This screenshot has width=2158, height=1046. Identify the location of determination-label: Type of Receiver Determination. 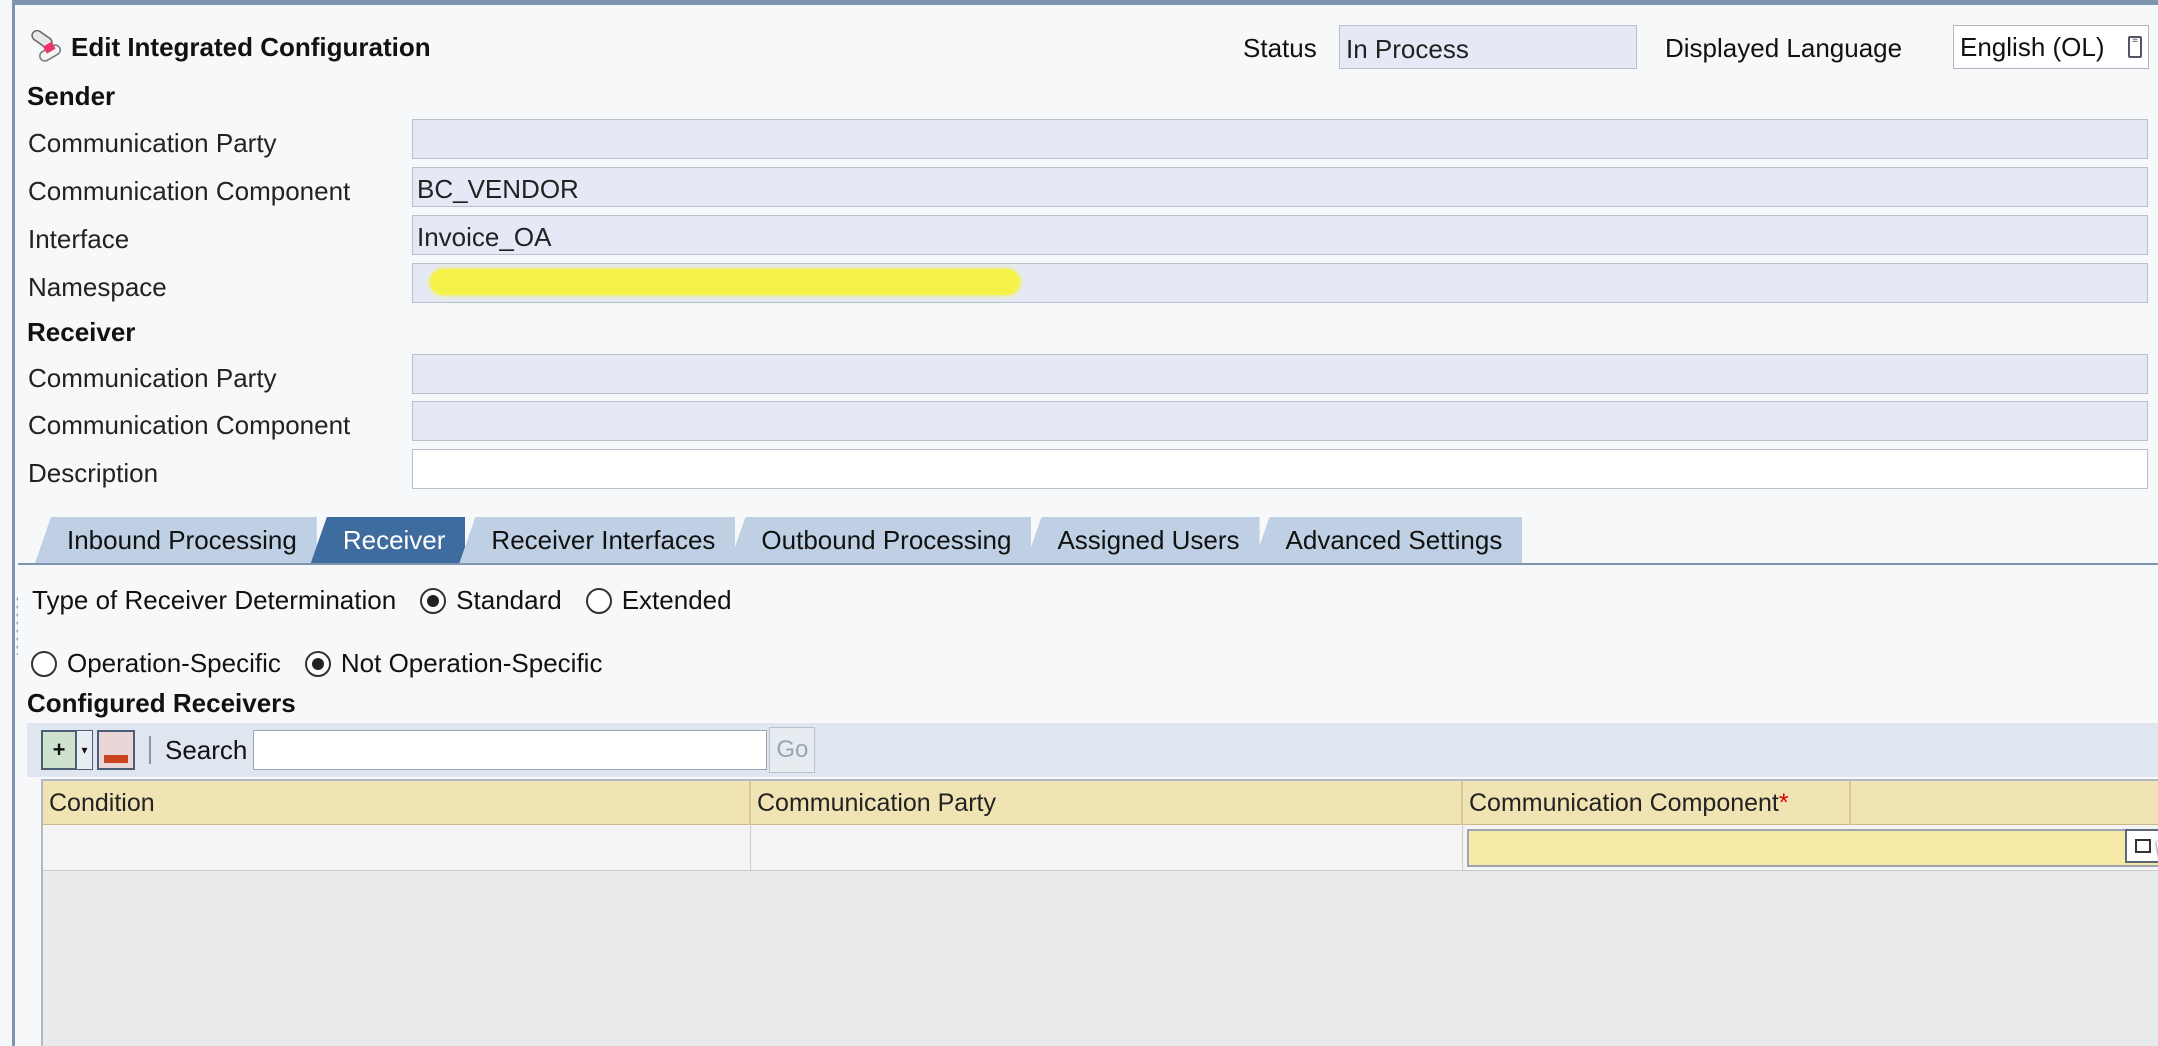
(214, 600).